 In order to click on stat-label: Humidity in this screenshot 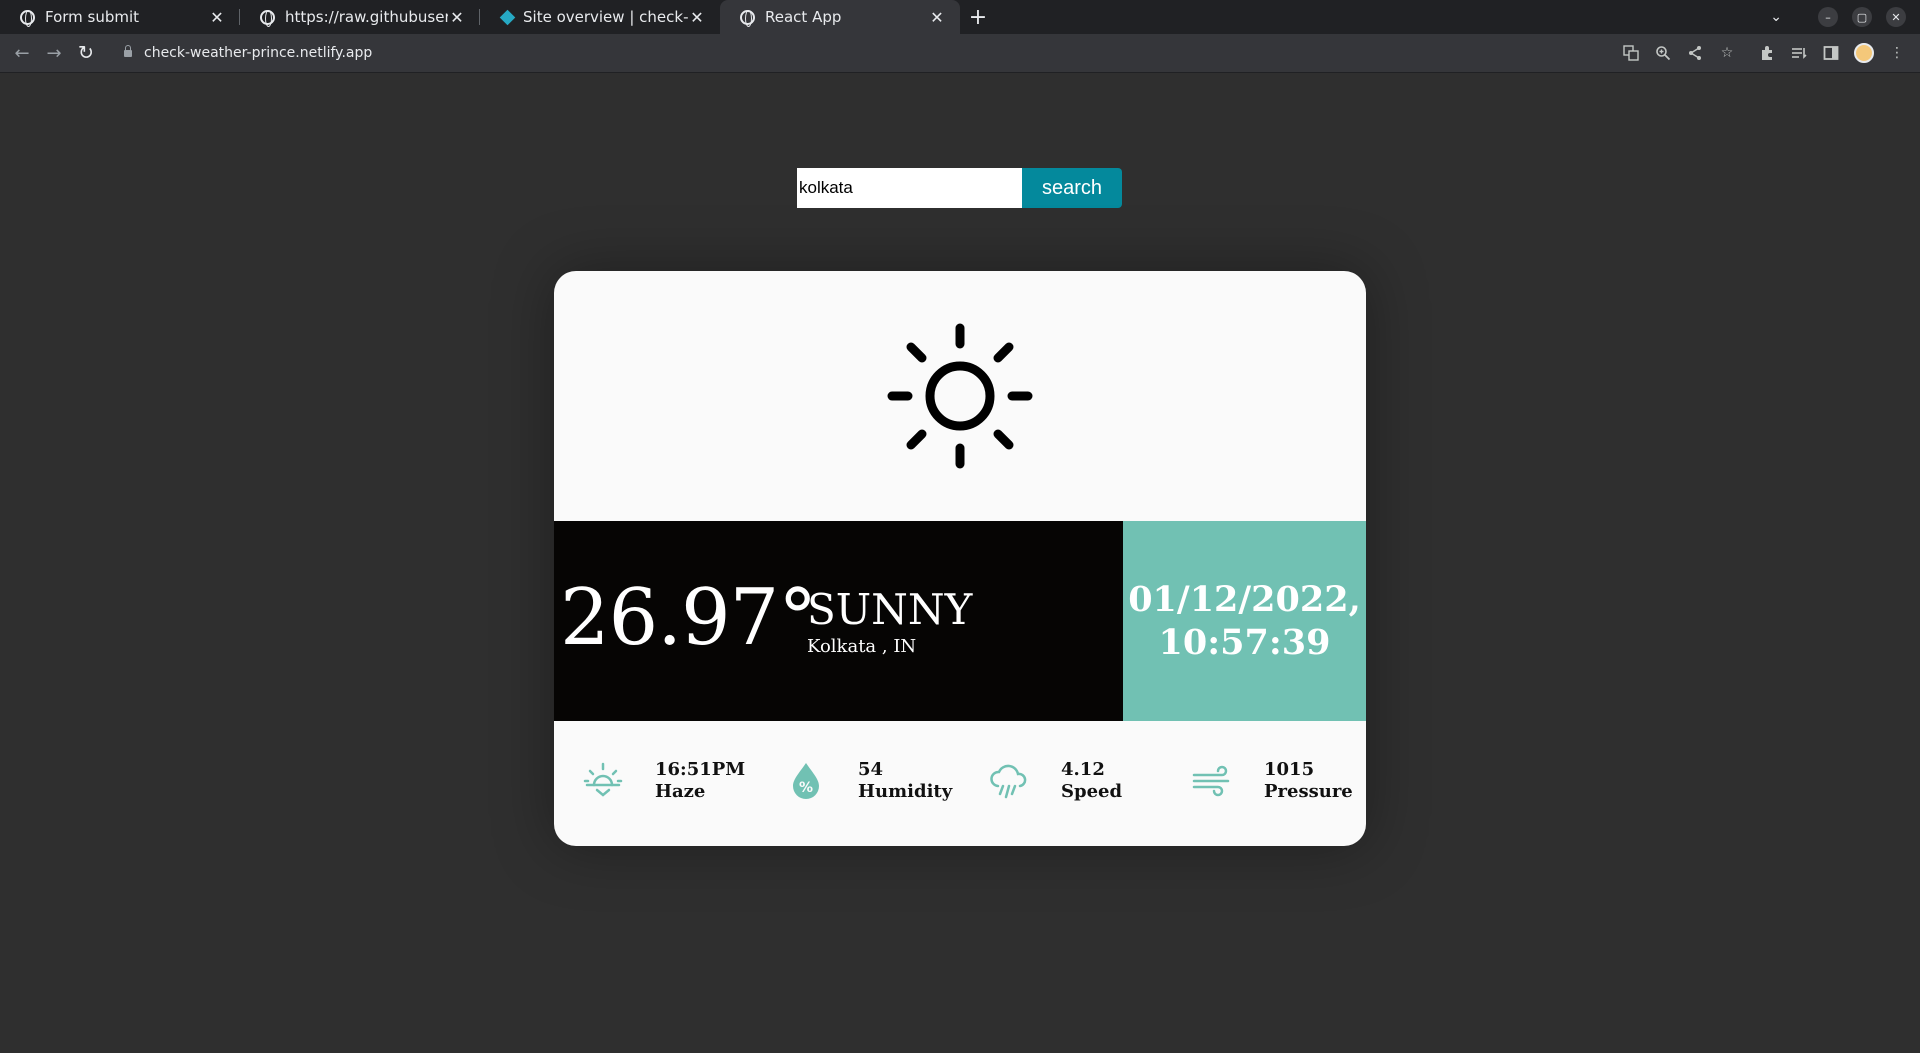, I will do `click(905, 791)`.